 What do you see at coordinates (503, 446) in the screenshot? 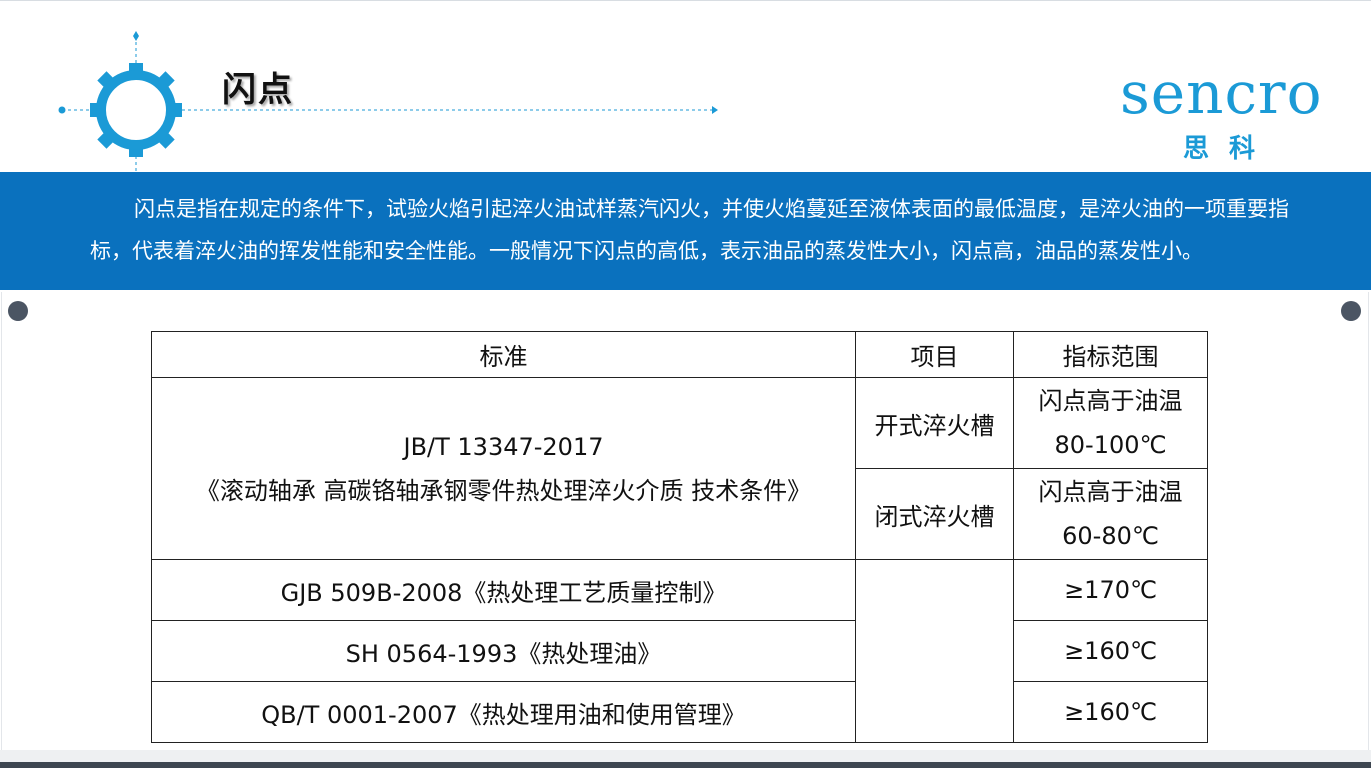
I see `standard-code: JB/T 13347-2017` at bounding box center [503, 446].